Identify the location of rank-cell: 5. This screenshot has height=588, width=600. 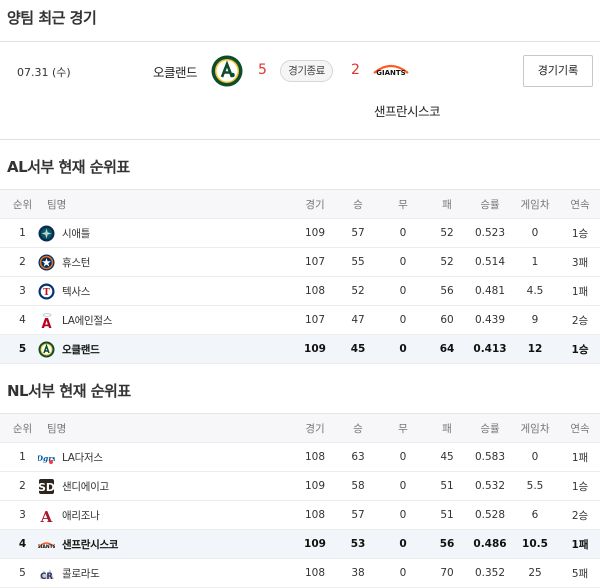
(22, 573).